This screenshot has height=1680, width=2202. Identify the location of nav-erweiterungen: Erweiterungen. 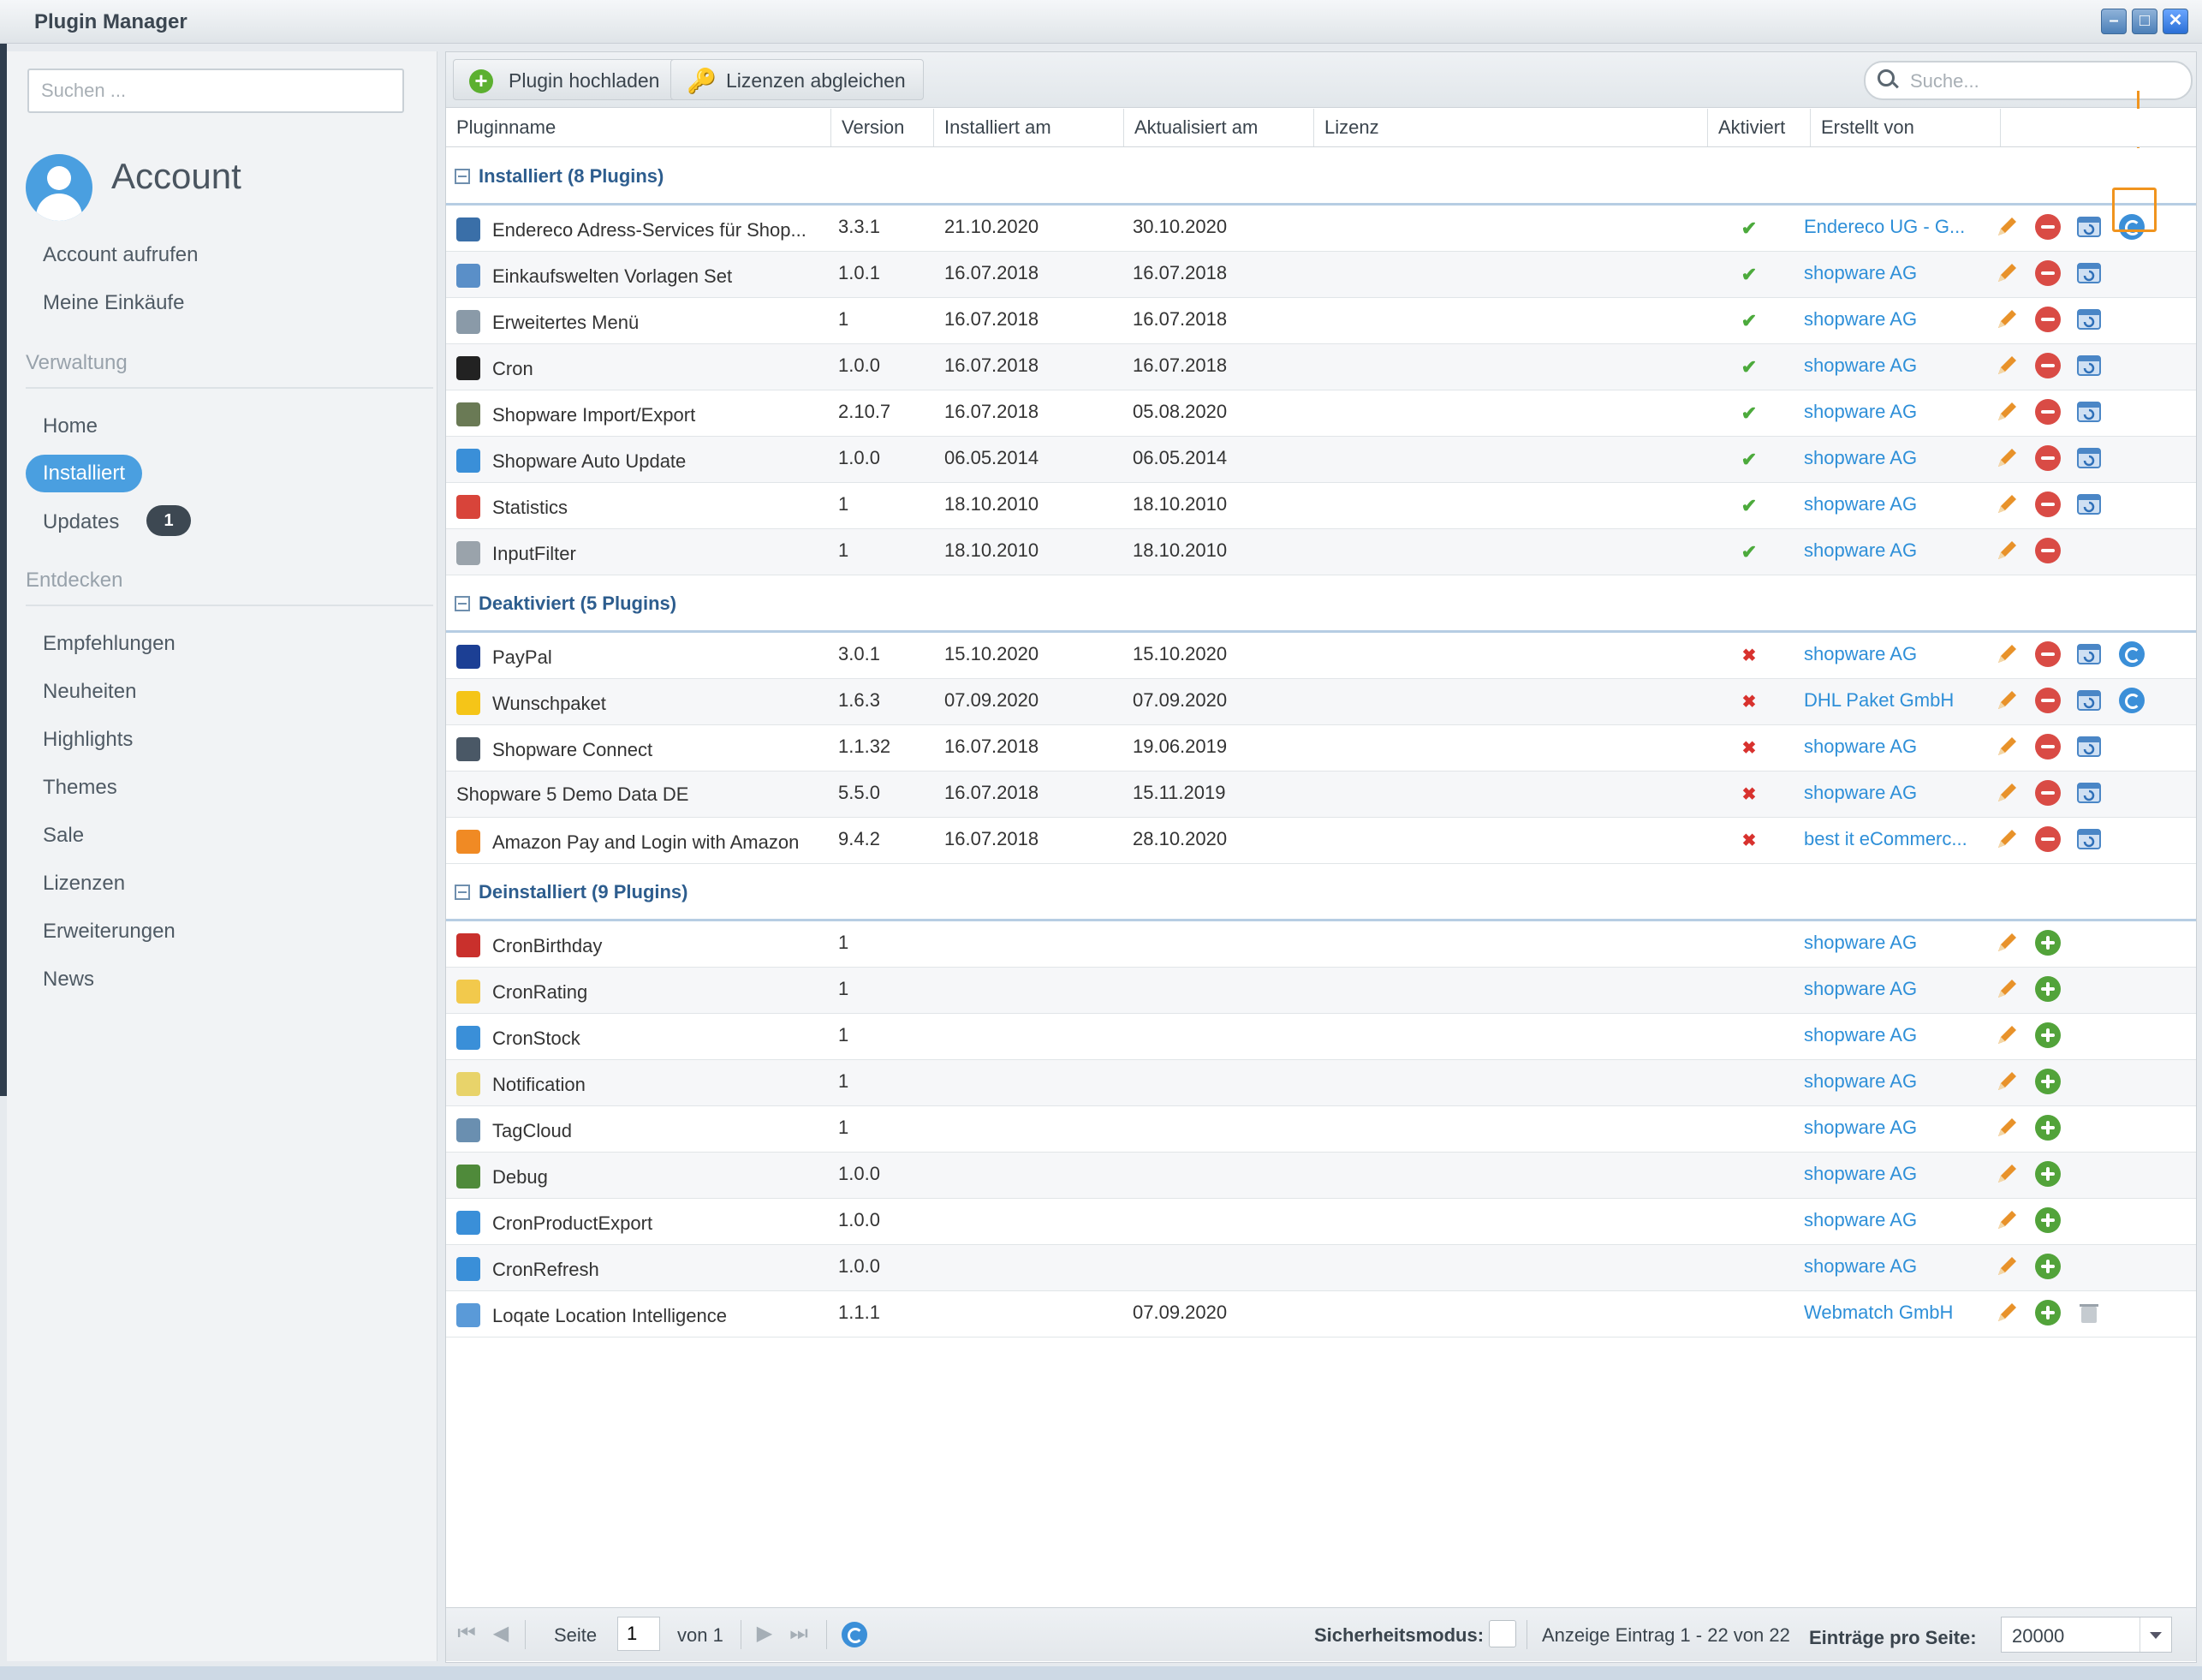
(109, 932).